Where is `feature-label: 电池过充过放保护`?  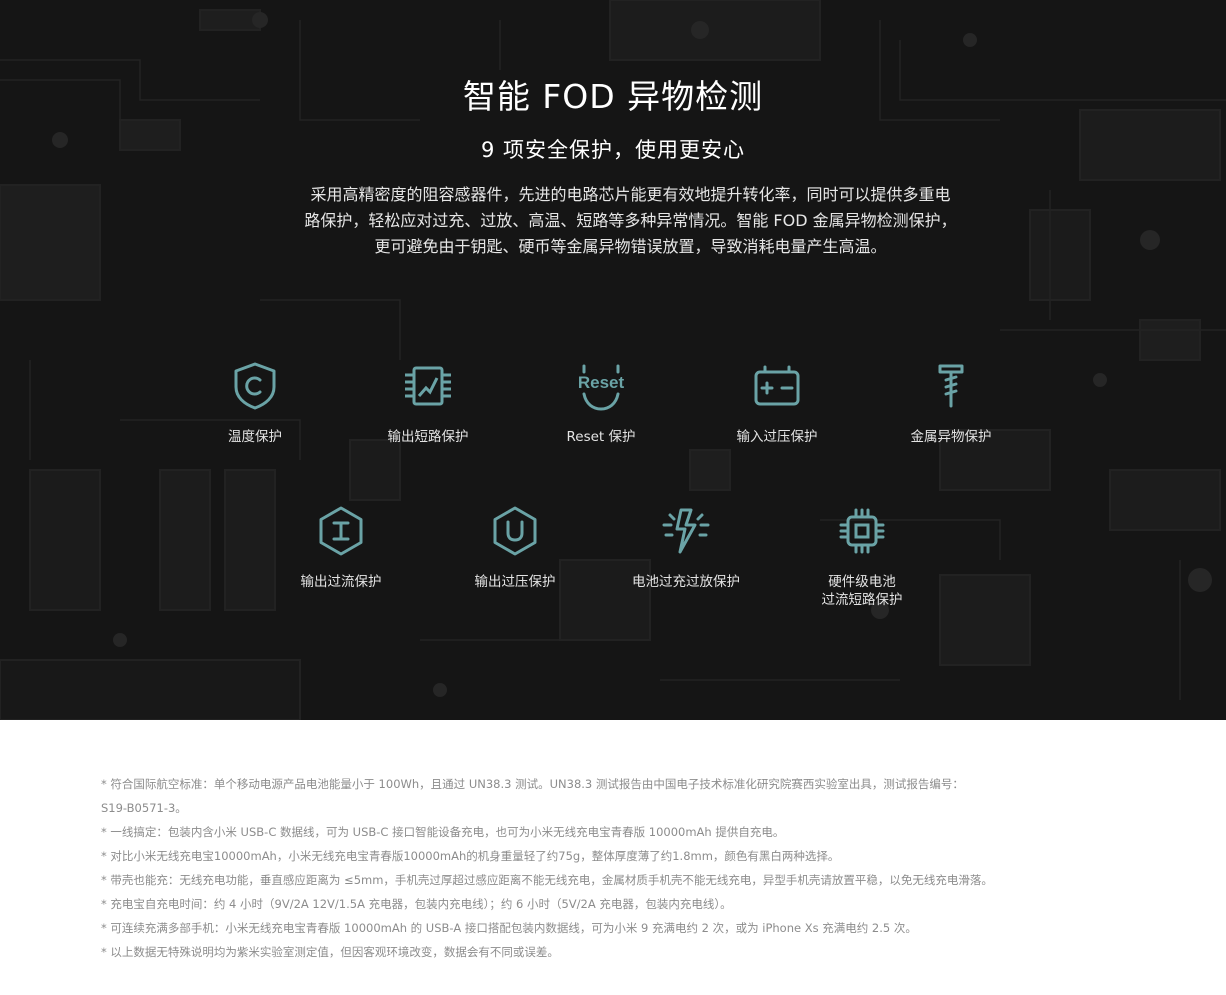 feature-label: 电池过充过放保护 is located at coordinates (686, 582).